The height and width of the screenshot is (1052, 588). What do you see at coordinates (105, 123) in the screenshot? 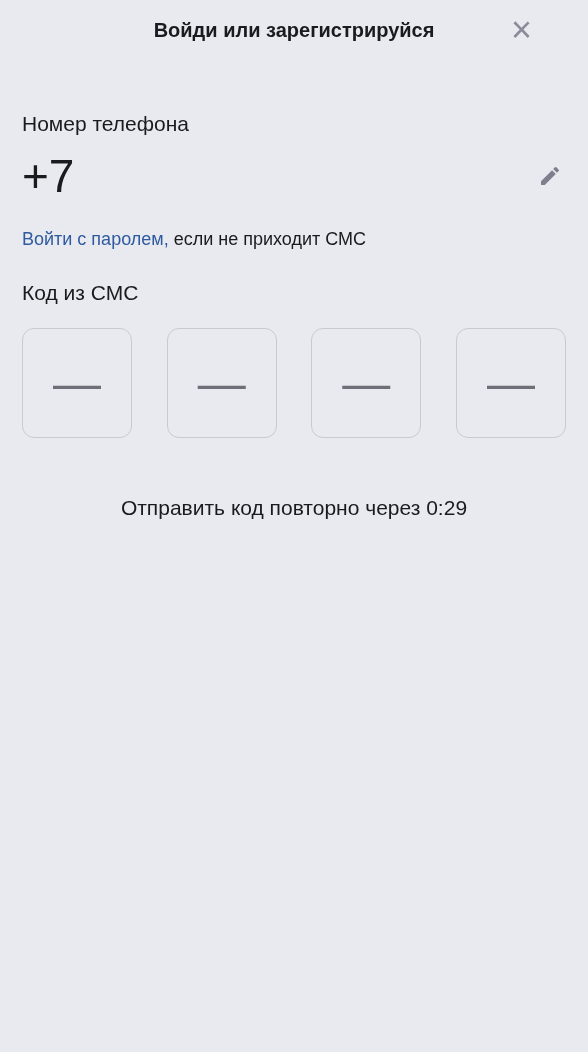
I see `field-label: Номер телефона` at bounding box center [105, 123].